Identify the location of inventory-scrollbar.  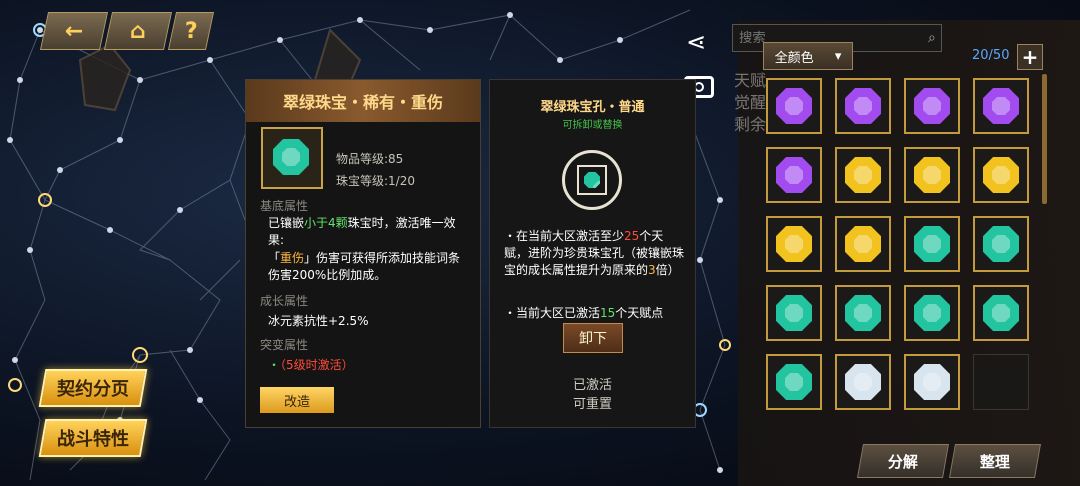
(1044, 139).